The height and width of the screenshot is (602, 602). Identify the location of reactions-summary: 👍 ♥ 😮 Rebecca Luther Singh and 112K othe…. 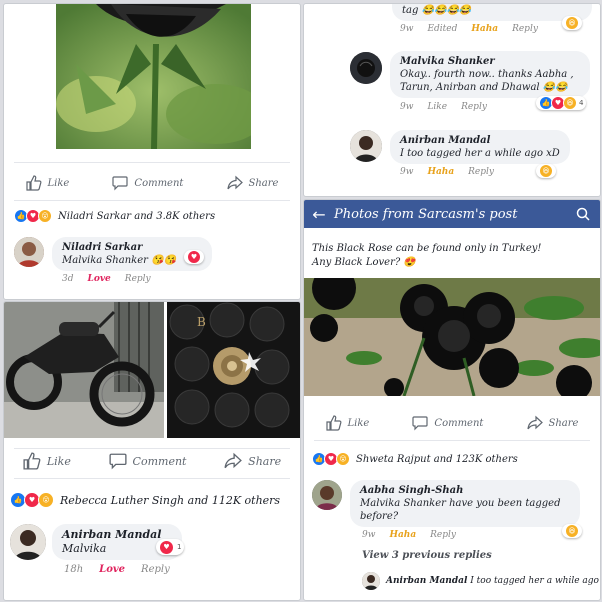
(145, 500).